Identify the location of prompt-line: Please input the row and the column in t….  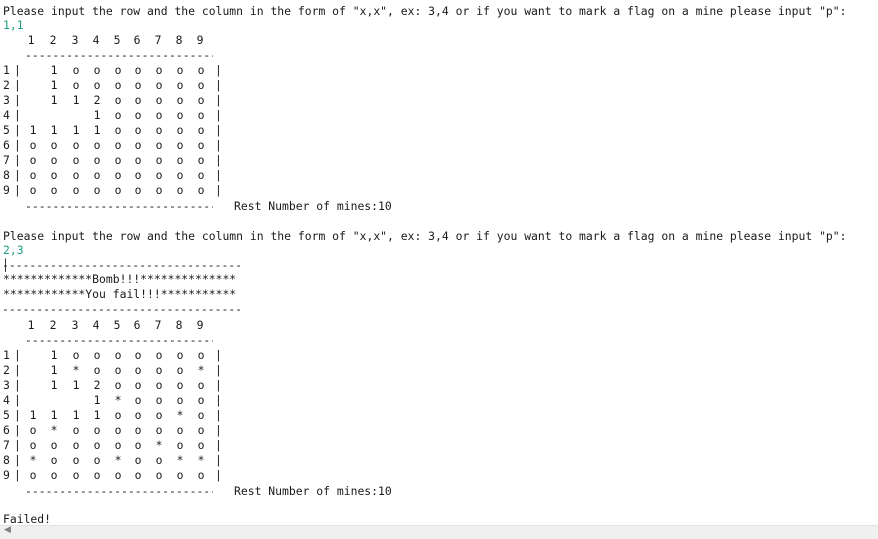
(425, 11).